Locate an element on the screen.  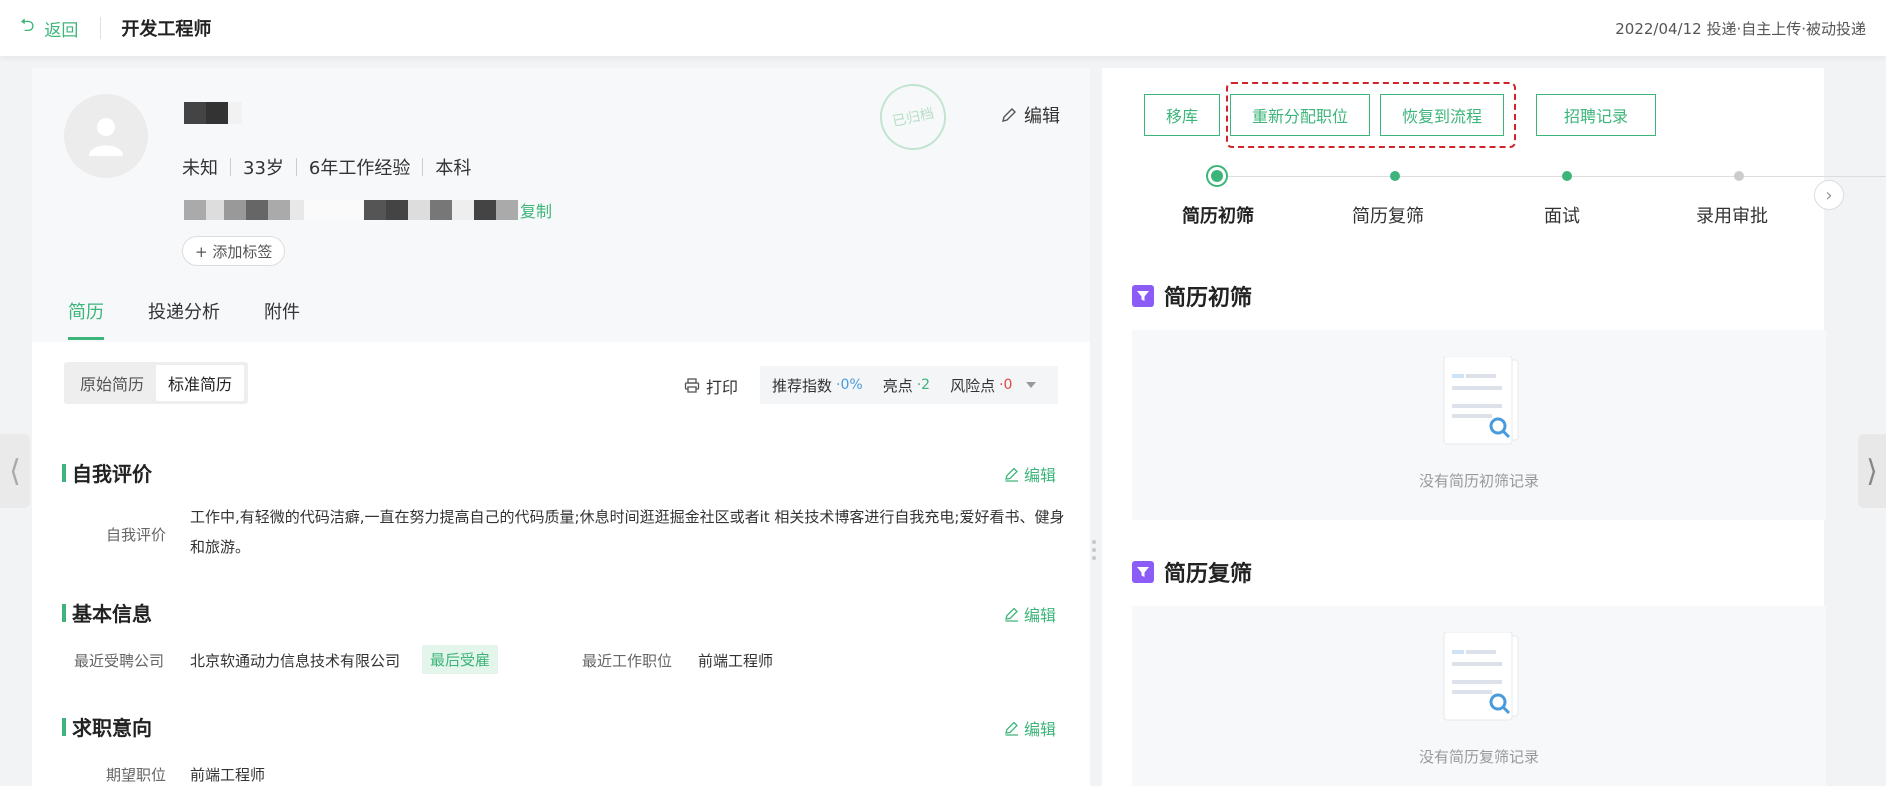
standard-resume-option: 标准简历 is located at coordinates (200, 383).